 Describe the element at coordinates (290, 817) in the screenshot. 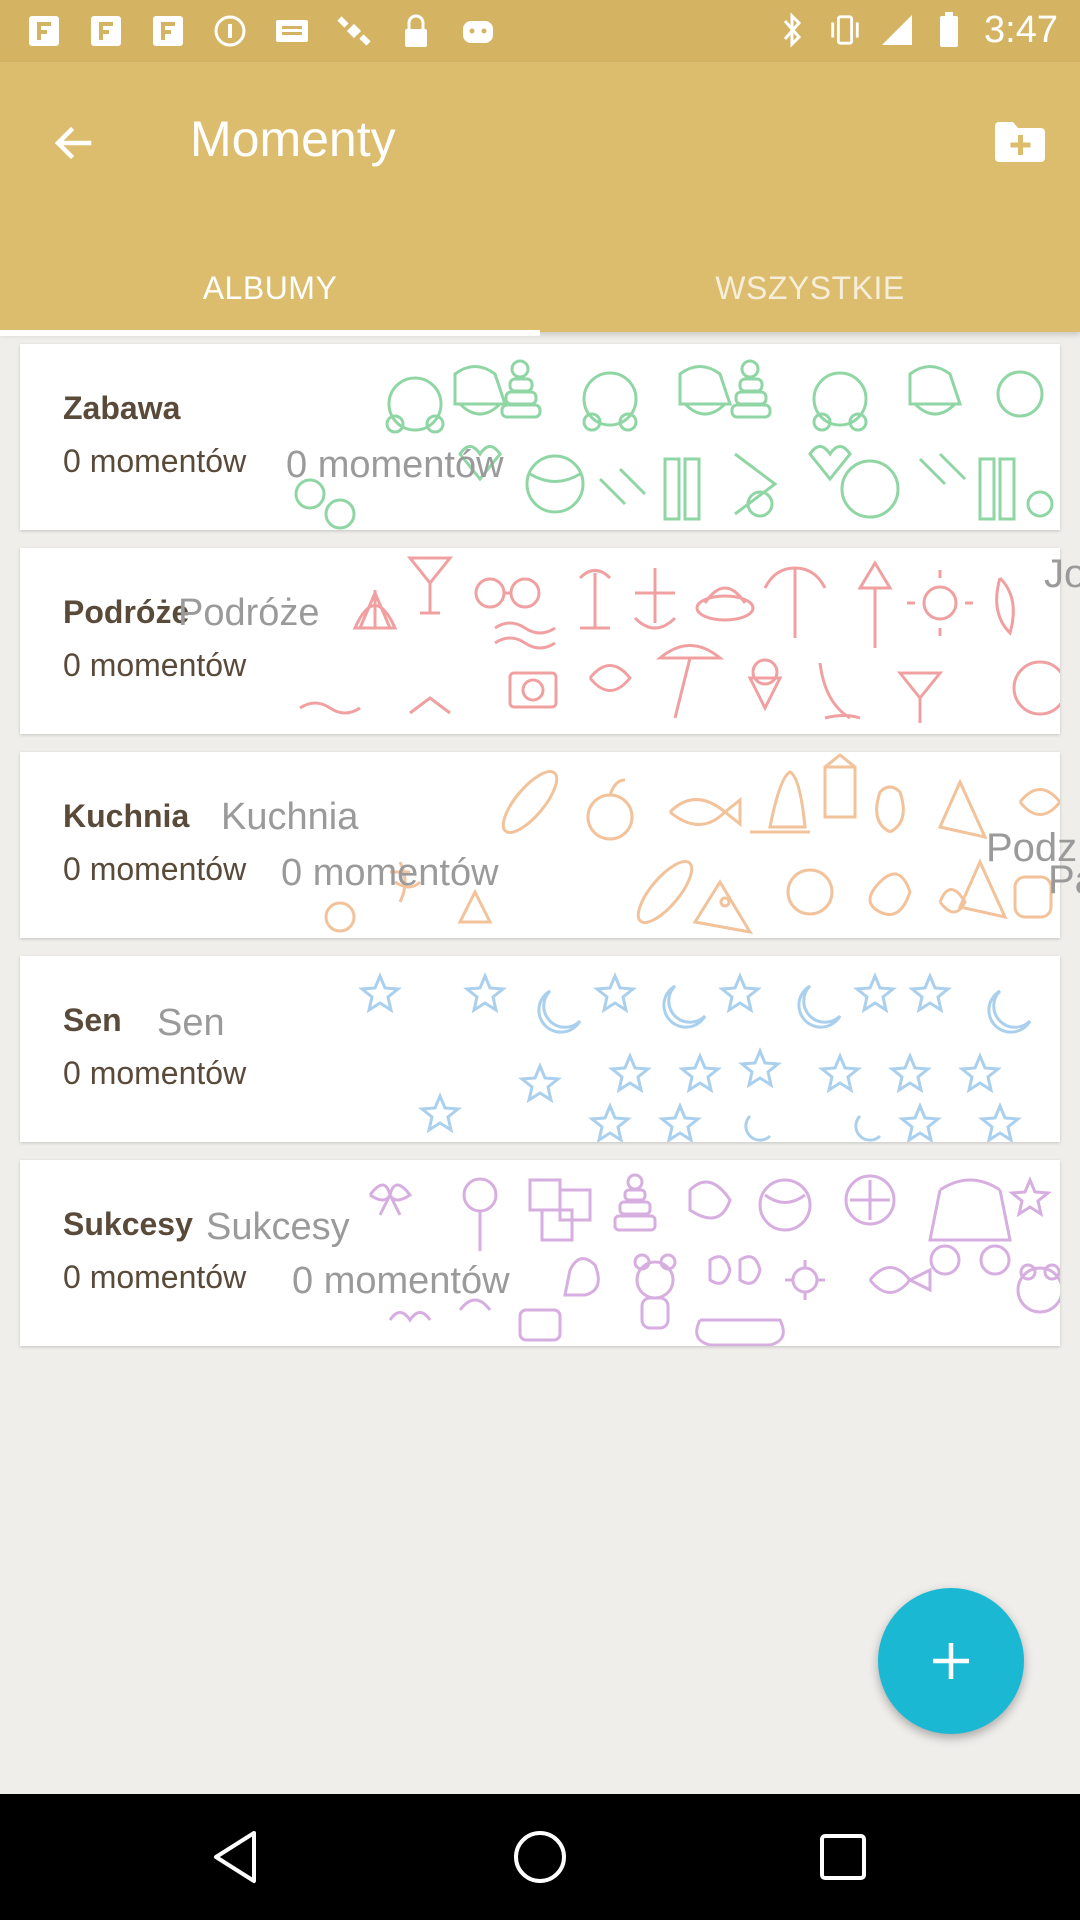

I see `ghost-name-text: Kuchnia` at that location.